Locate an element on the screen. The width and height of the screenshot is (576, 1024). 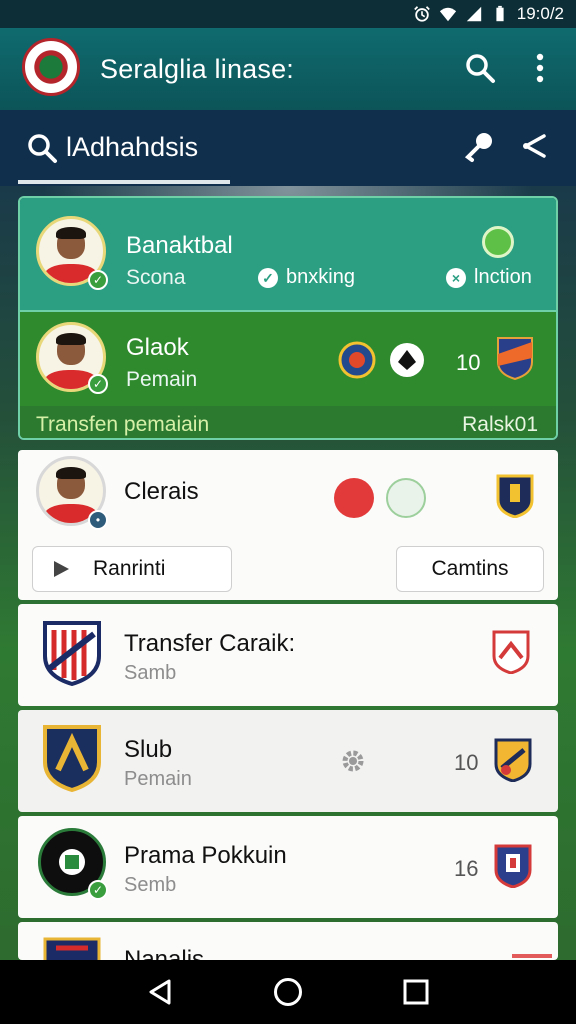
play-button: Ranrinti is located at coordinates (132, 569).